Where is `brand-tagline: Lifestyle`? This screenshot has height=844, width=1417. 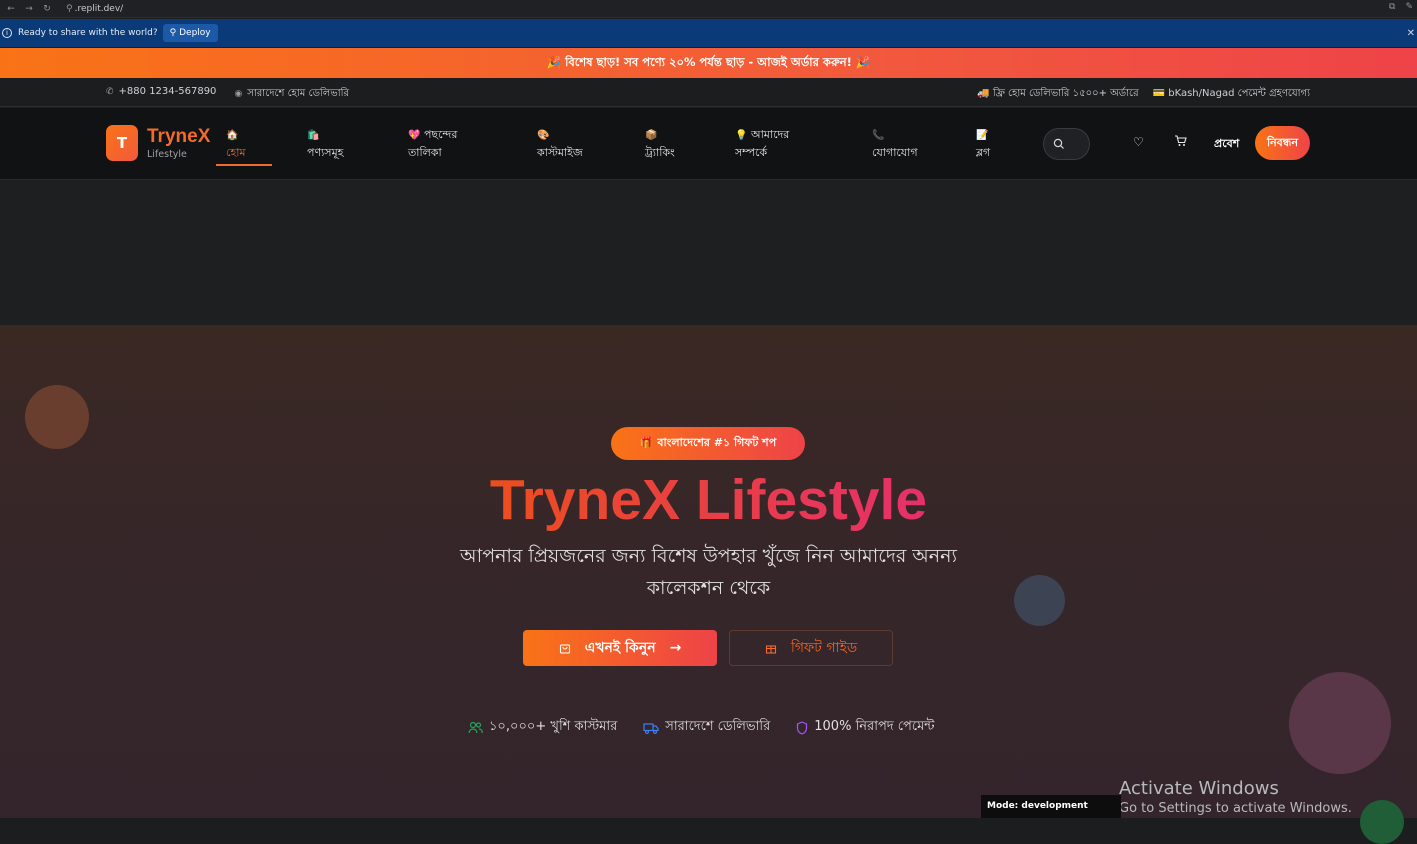 brand-tagline: Lifestyle is located at coordinates (167, 154).